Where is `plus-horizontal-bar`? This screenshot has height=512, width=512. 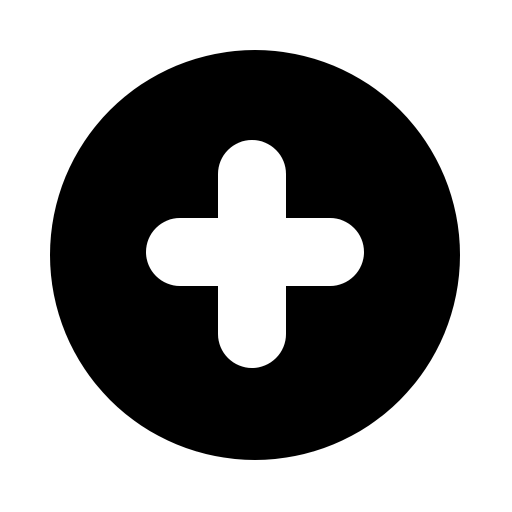
plus-horizontal-bar is located at coordinates (255, 252).